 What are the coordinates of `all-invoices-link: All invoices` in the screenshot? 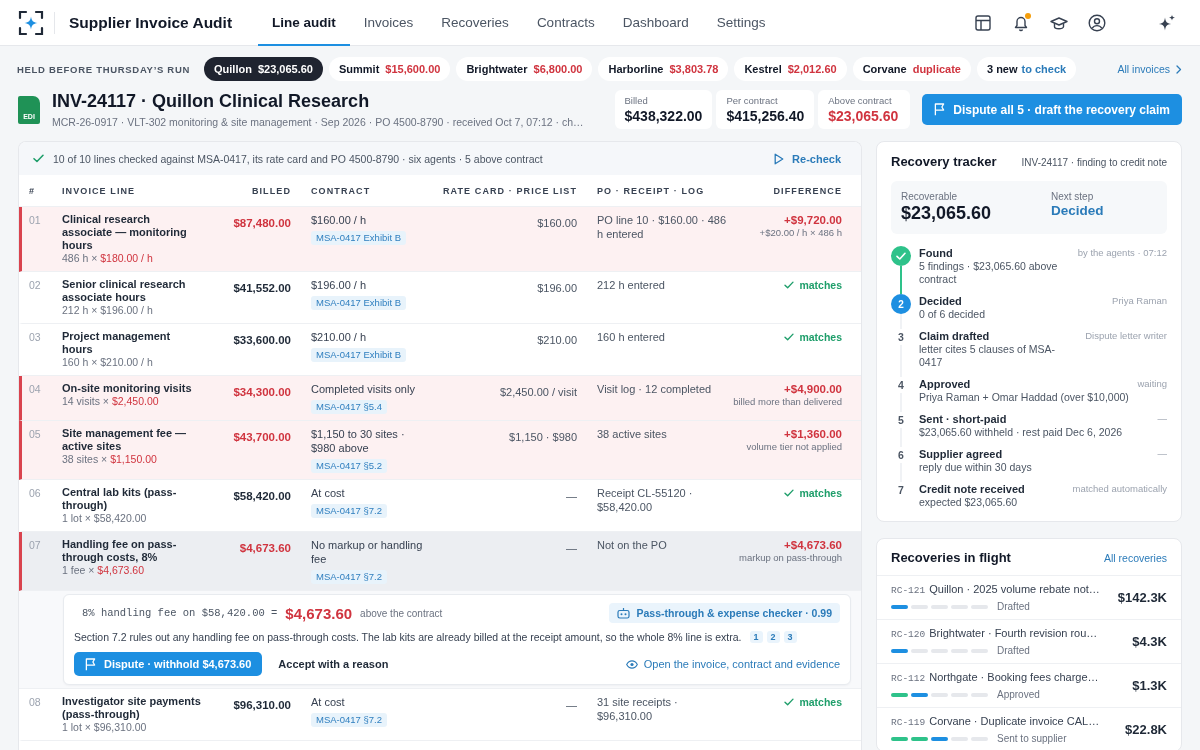 It's located at (1149, 69).